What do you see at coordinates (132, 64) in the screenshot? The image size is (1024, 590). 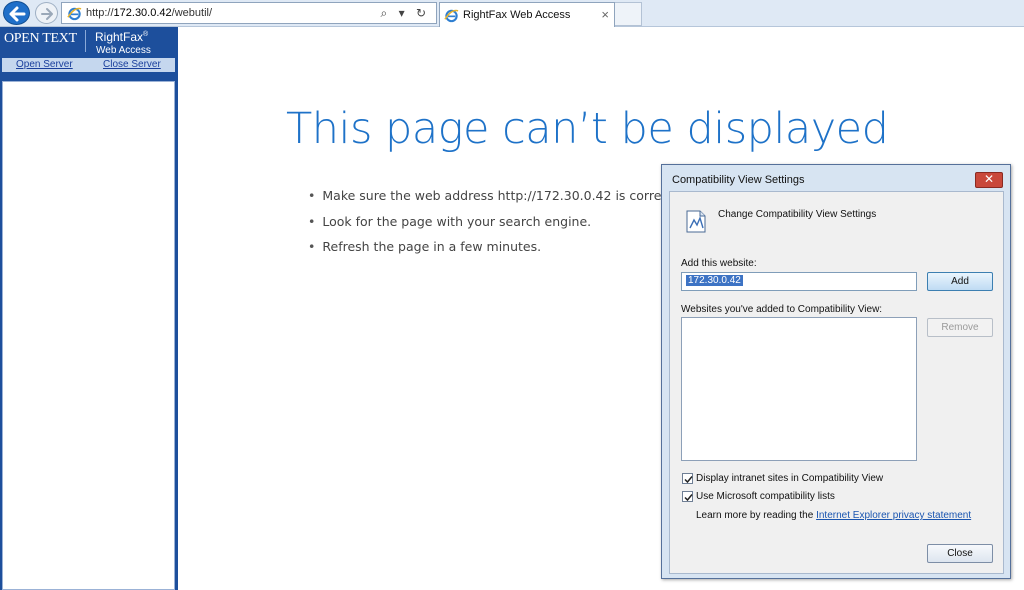 I see `close-server-link: Close Server` at bounding box center [132, 64].